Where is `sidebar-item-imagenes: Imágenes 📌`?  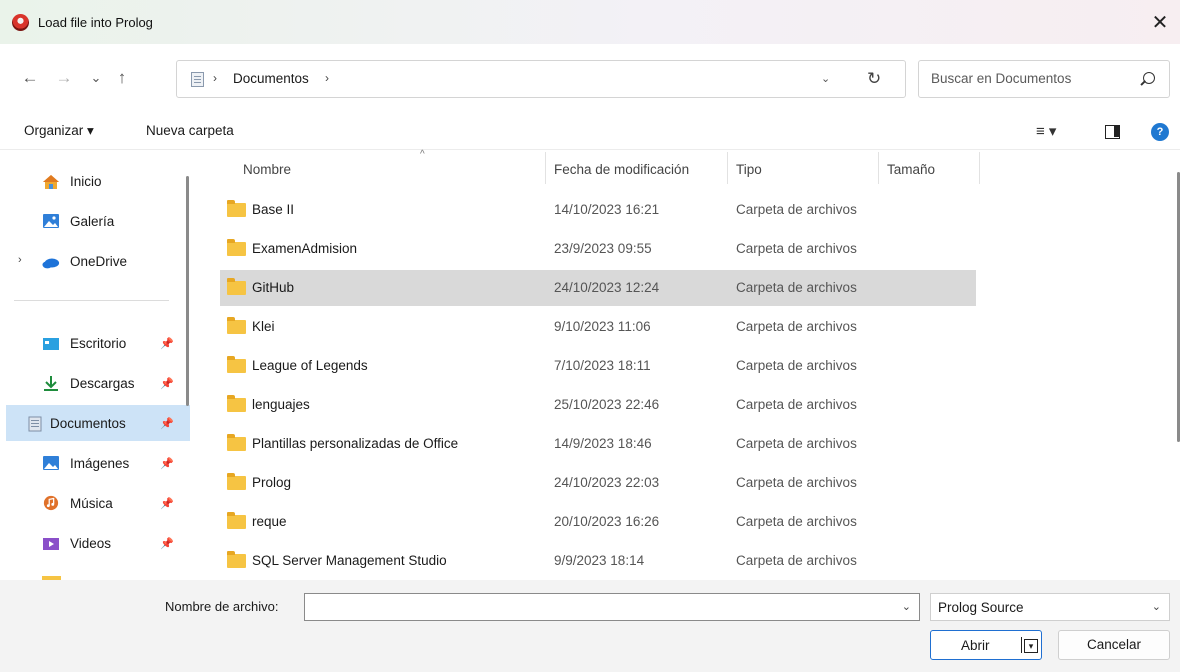 sidebar-item-imagenes: Imágenes 📌 is located at coordinates (95, 463).